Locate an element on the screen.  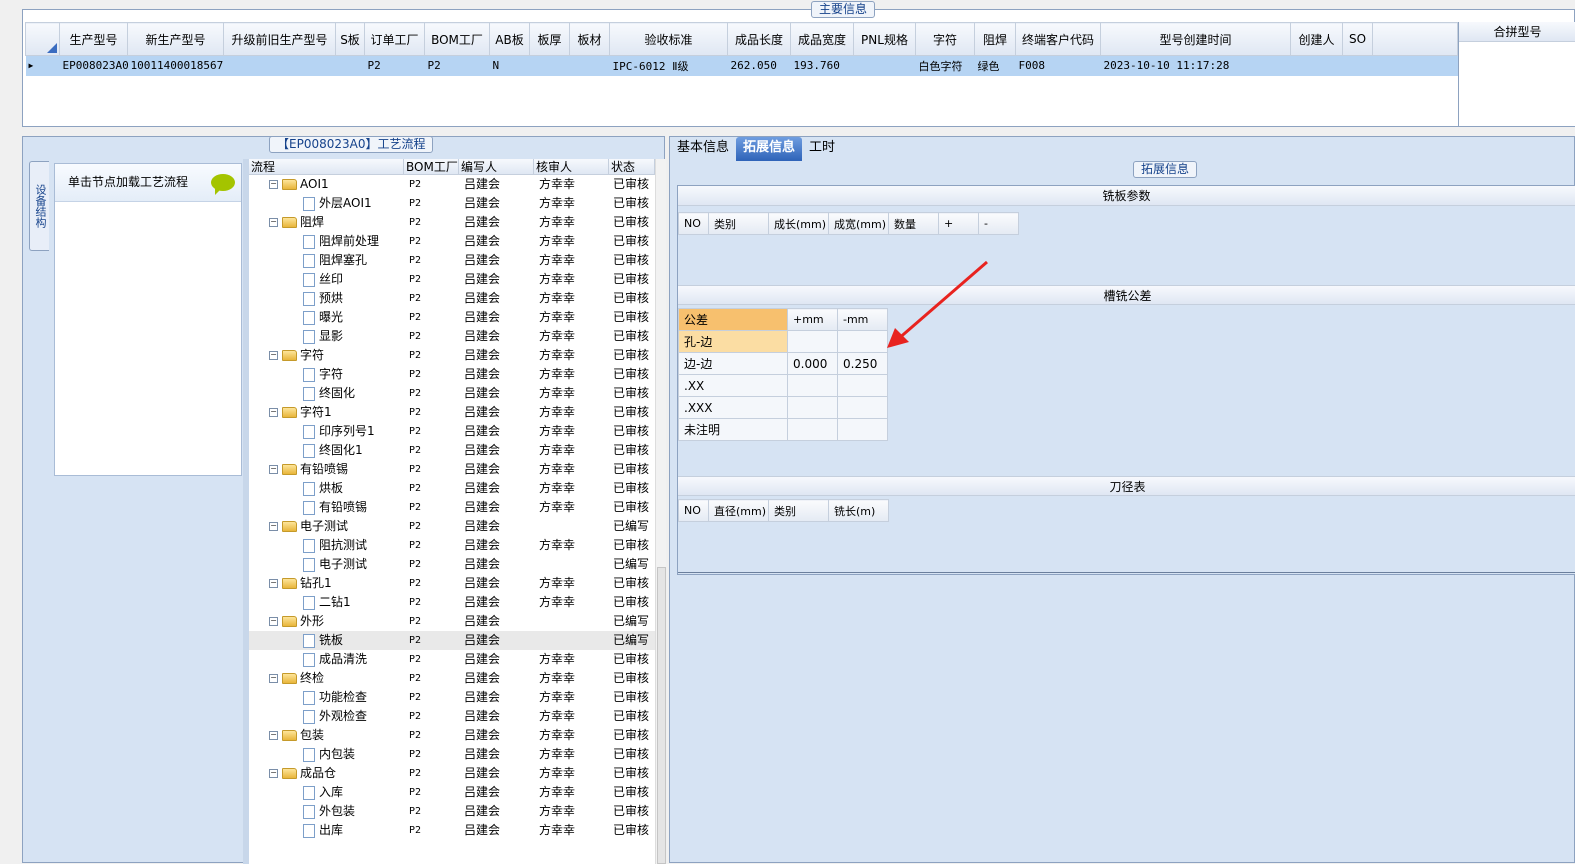
tree-scrollbar is located at coordinates (660, 511).